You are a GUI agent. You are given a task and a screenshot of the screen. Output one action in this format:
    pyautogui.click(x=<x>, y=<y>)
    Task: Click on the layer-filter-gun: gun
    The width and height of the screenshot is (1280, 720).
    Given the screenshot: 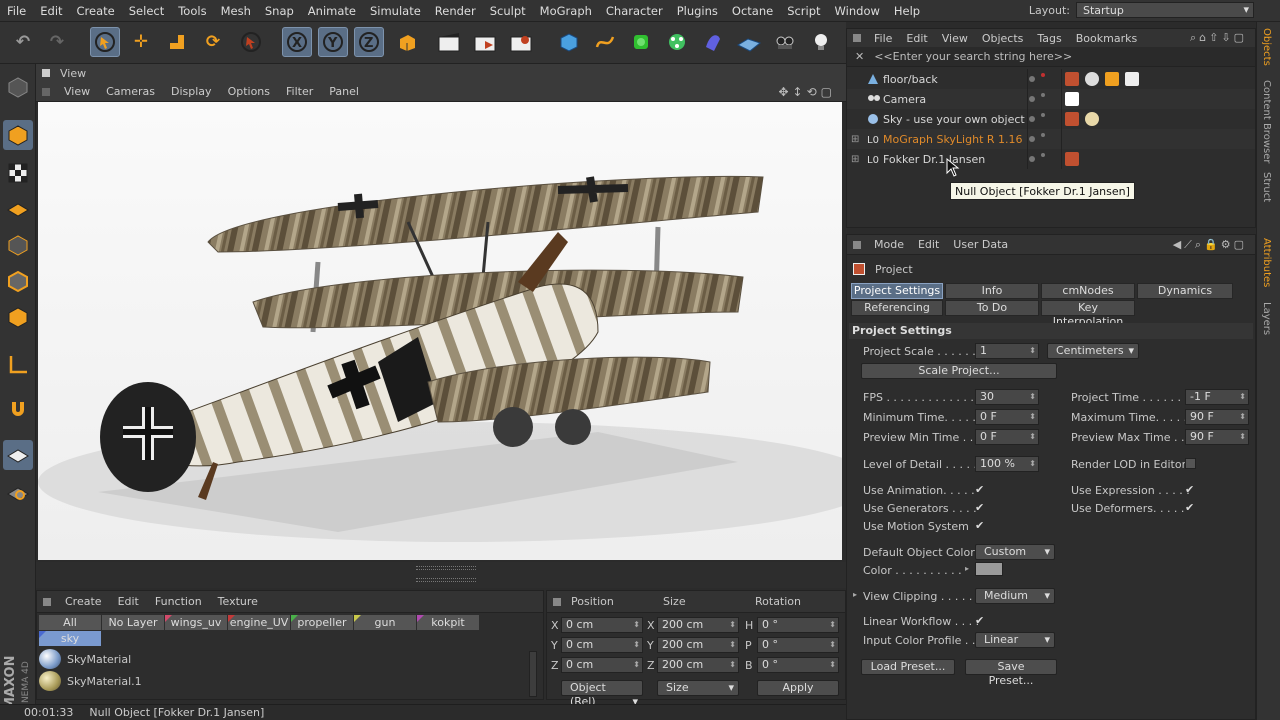 What is the action you would take?
    pyautogui.click(x=385, y=622)
    